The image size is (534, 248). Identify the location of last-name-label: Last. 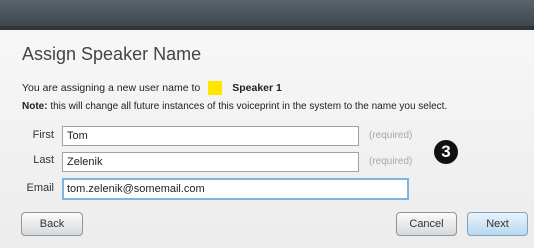
(43, 160).